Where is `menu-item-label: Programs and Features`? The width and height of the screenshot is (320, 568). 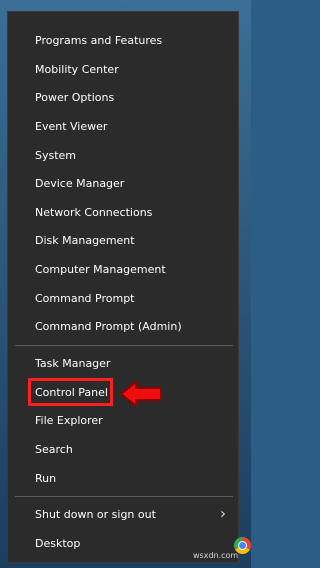
menu-item-label: Programs and Features is located at coordinates (99, 40).